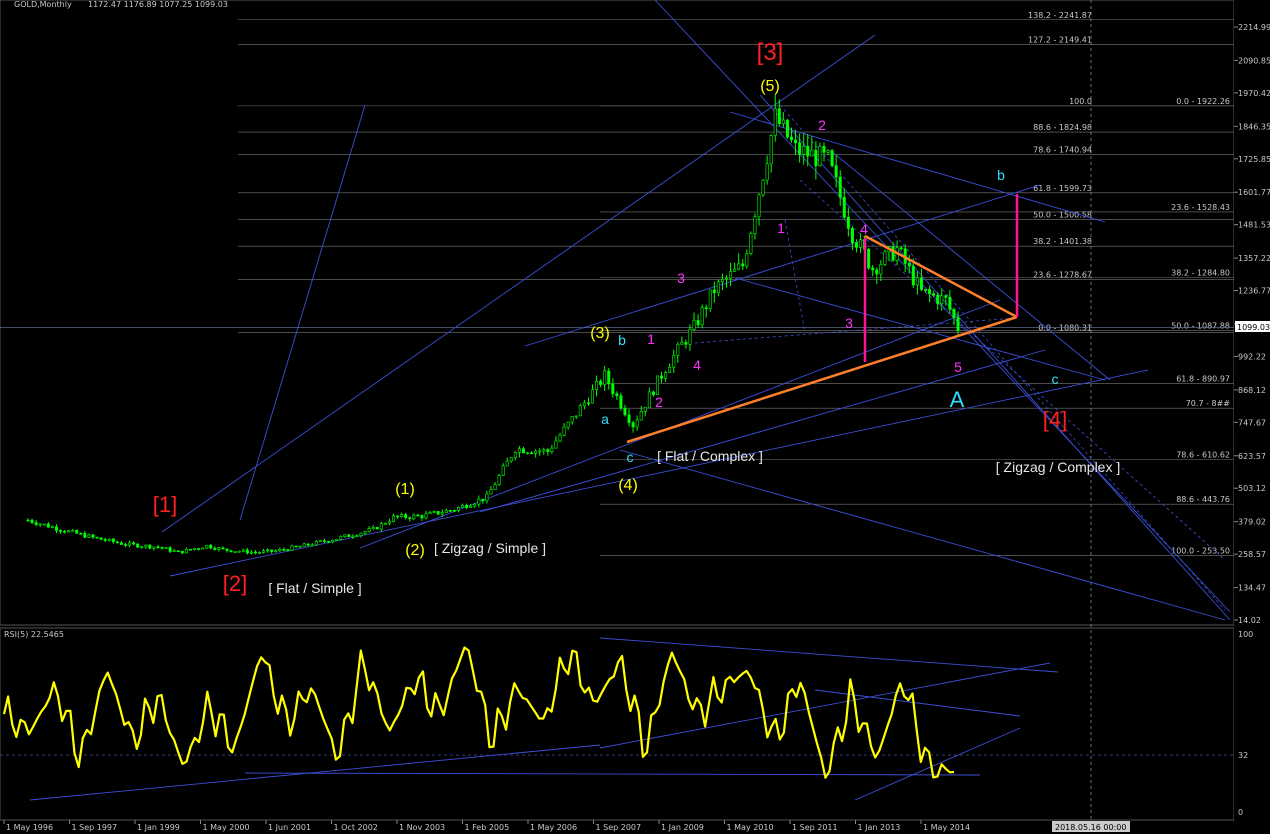  I want to click on time-tick-label: 1 Sep 2007, so click(619, 827).